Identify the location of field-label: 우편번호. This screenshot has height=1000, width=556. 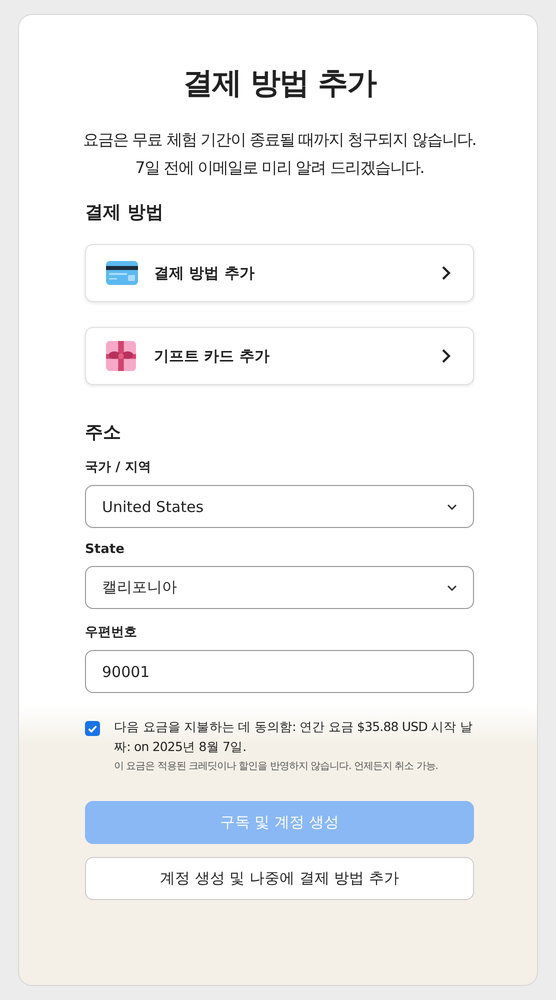
(111, 632).